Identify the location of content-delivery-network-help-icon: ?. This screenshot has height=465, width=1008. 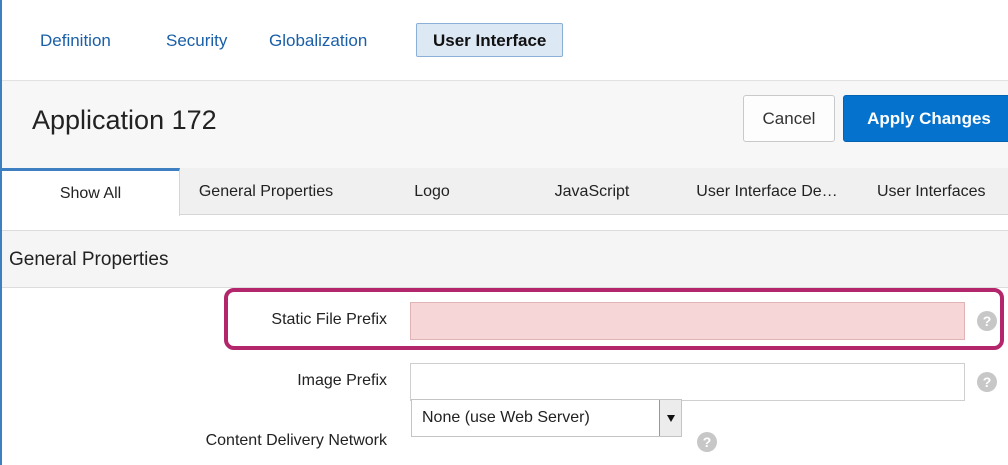
(707, 442).